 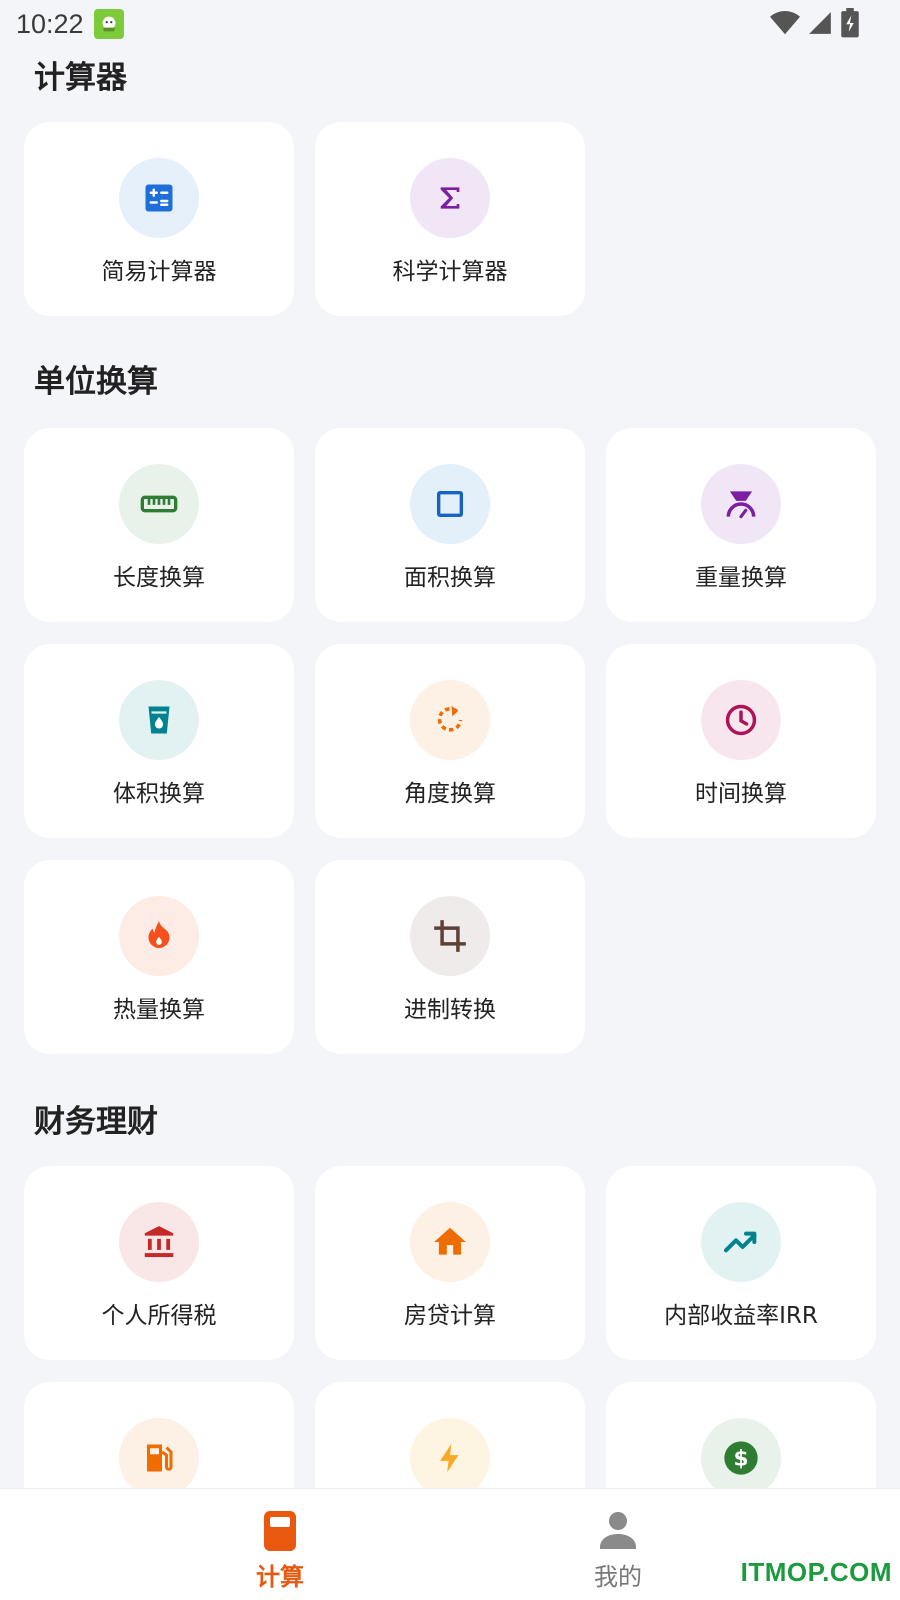 What do you see at coordinates (741, 578) in the screenshot?
I see `card-label: 重量换算` at bounding box center [741, 578].